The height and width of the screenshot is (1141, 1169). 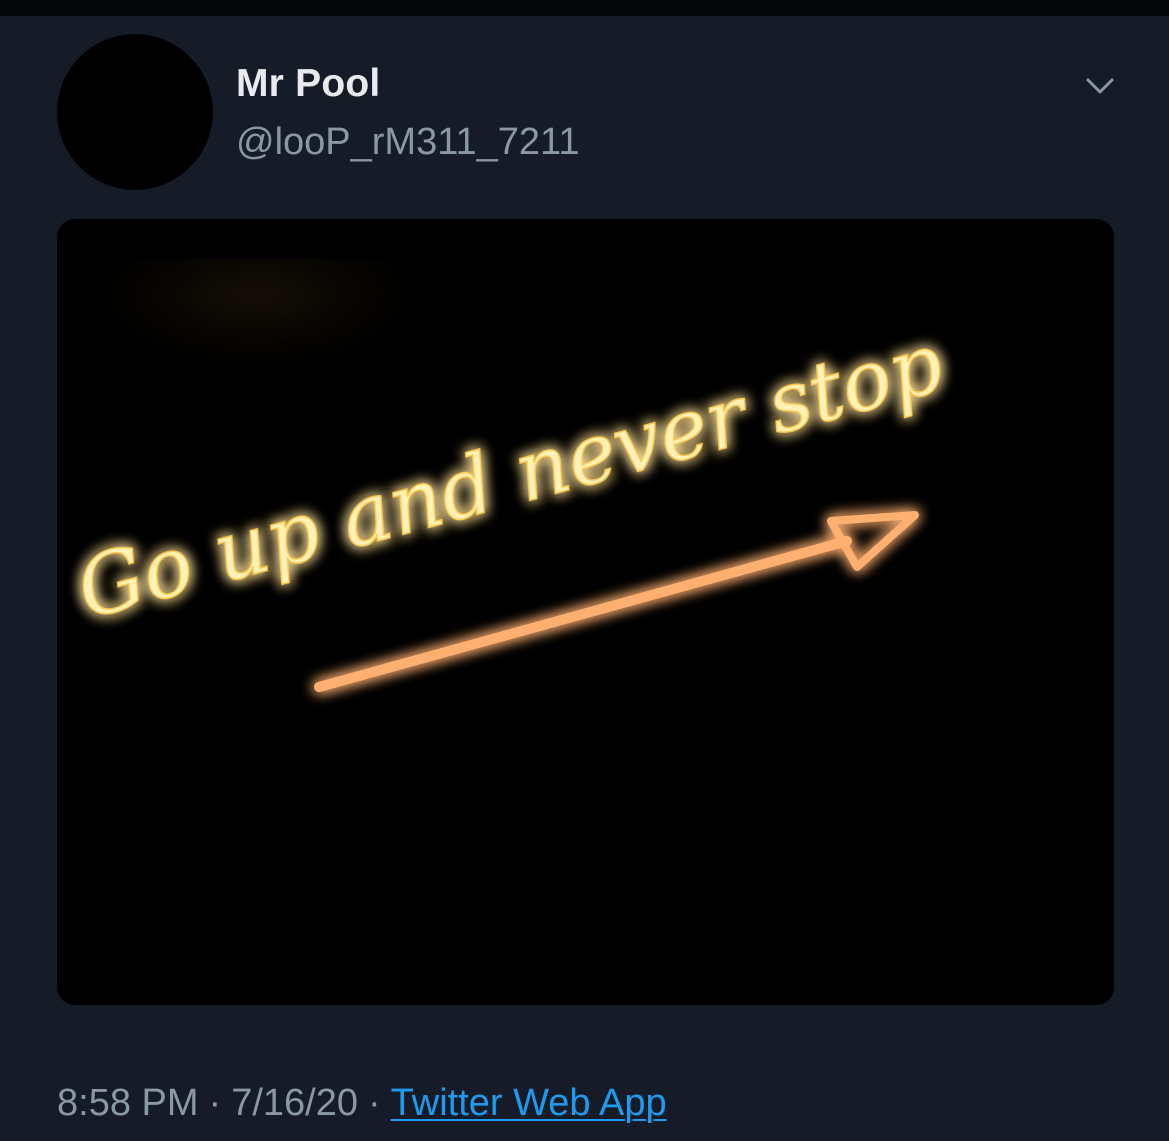 What do you see at coordinates (308, 84) in the screenshot?
I see `display-name: Mr Pool` at bounding box center [308, 84].